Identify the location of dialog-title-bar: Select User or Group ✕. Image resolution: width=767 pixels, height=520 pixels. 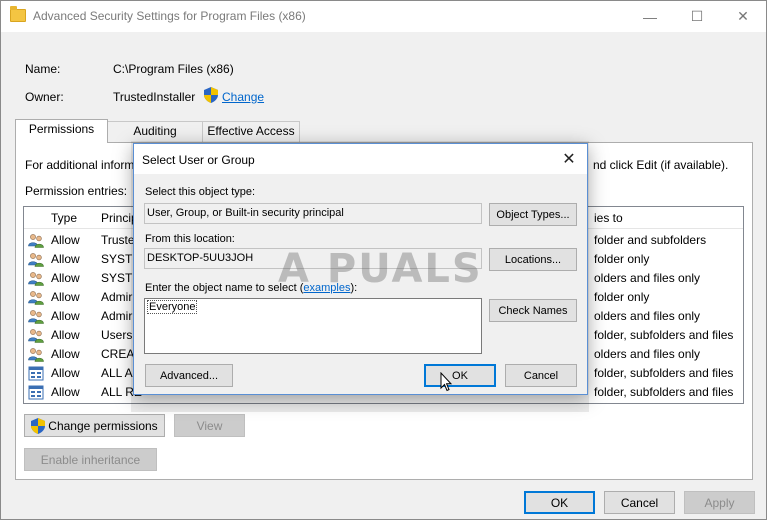
(360, 159).